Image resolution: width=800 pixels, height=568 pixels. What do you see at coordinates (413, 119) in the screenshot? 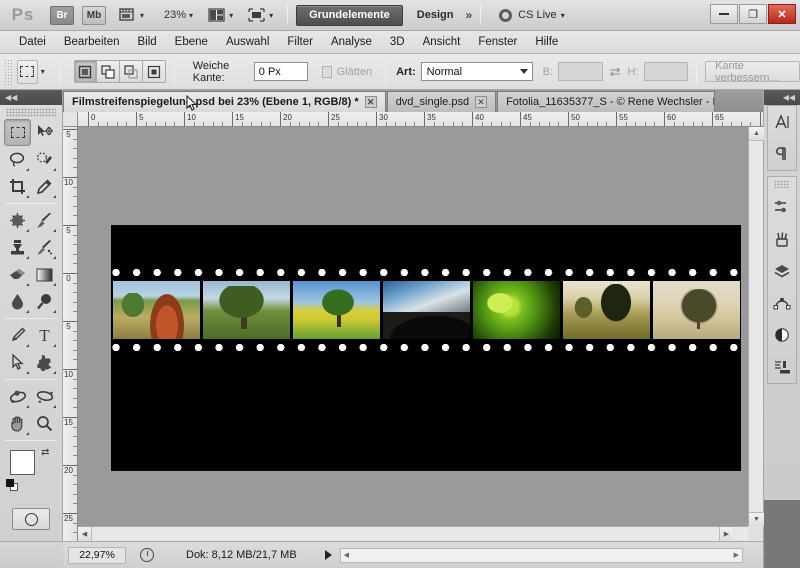
I see `horizontal-ruler: 0 5 10 15 20 25 30 35 40 45 50 55 60 65 70` at bounding box center [413, 119].